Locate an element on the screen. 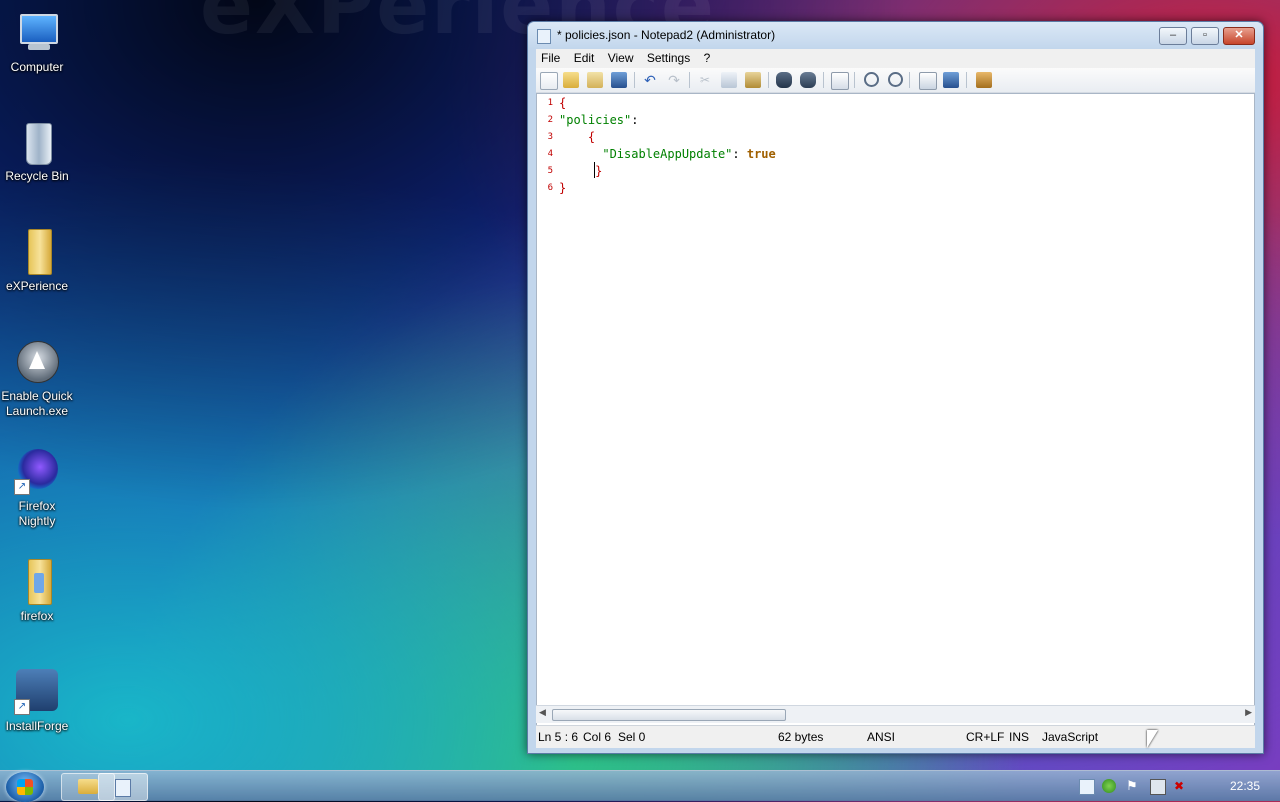 The width and height of the screenshot is (1280, 802). browse-icon is located at coordinates (595, 80).